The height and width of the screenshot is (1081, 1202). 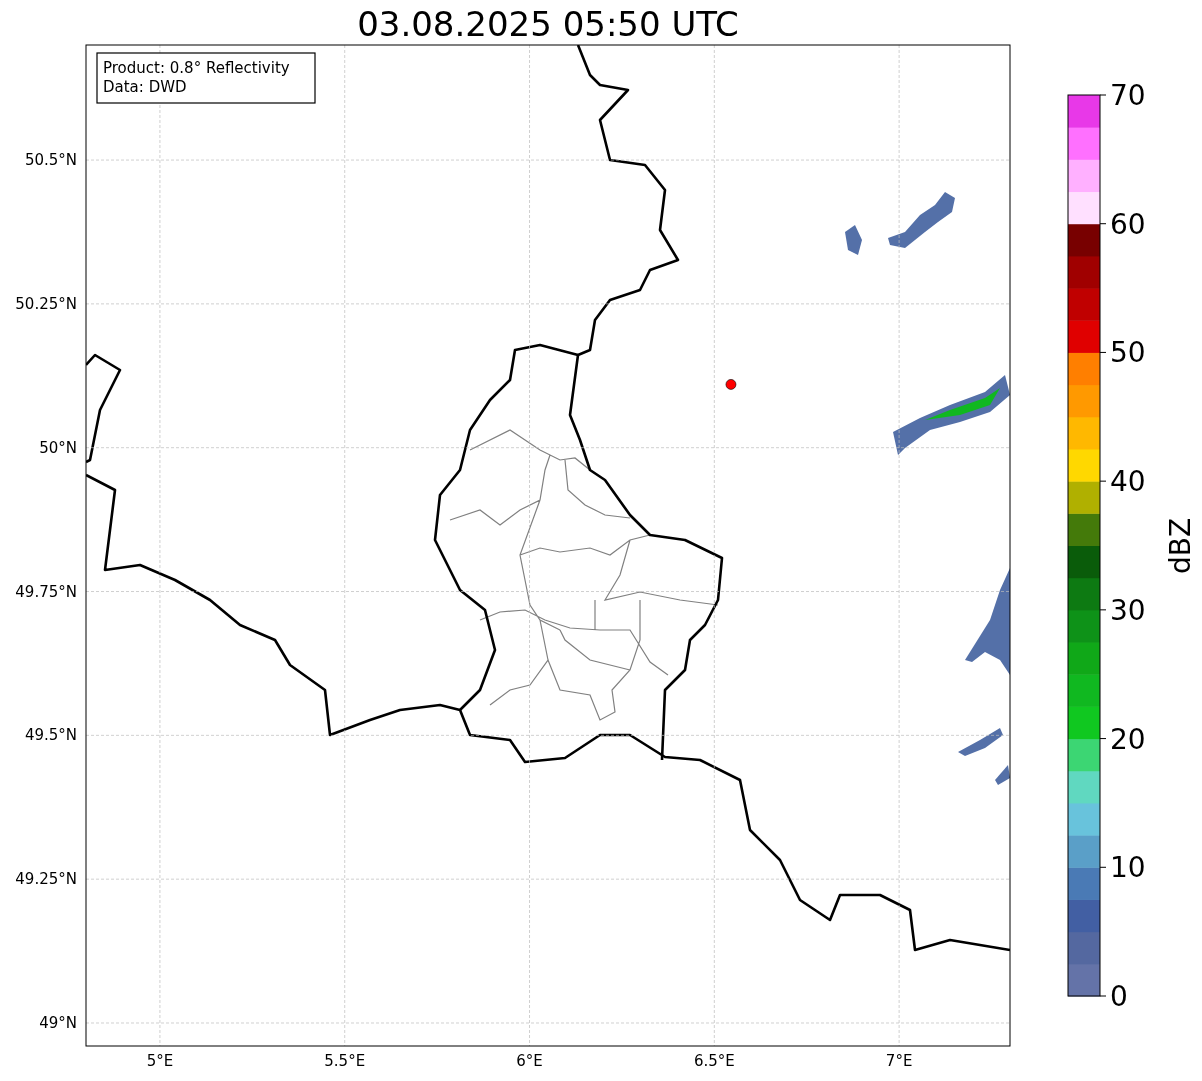 What do you see at coordinates (1128, 739) in the screenshot?
I see `colorbar-tick-label: 20` at bounding box center [1128, 739].